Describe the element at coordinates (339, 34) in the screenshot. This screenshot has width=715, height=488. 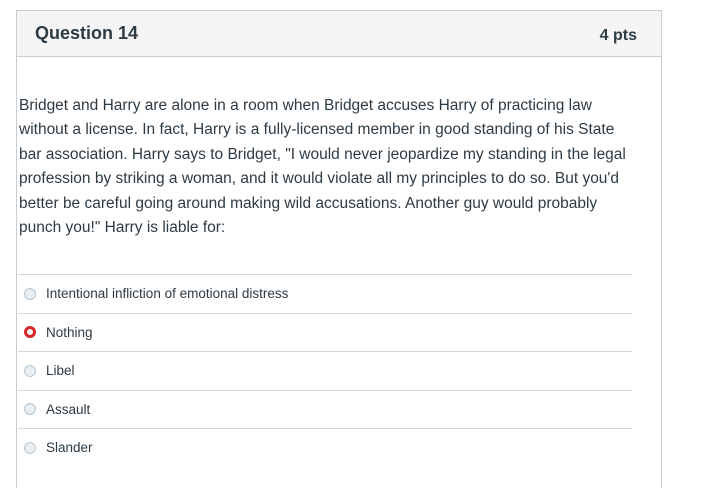
I see `question-header: Question 14 4 pts` at that location.